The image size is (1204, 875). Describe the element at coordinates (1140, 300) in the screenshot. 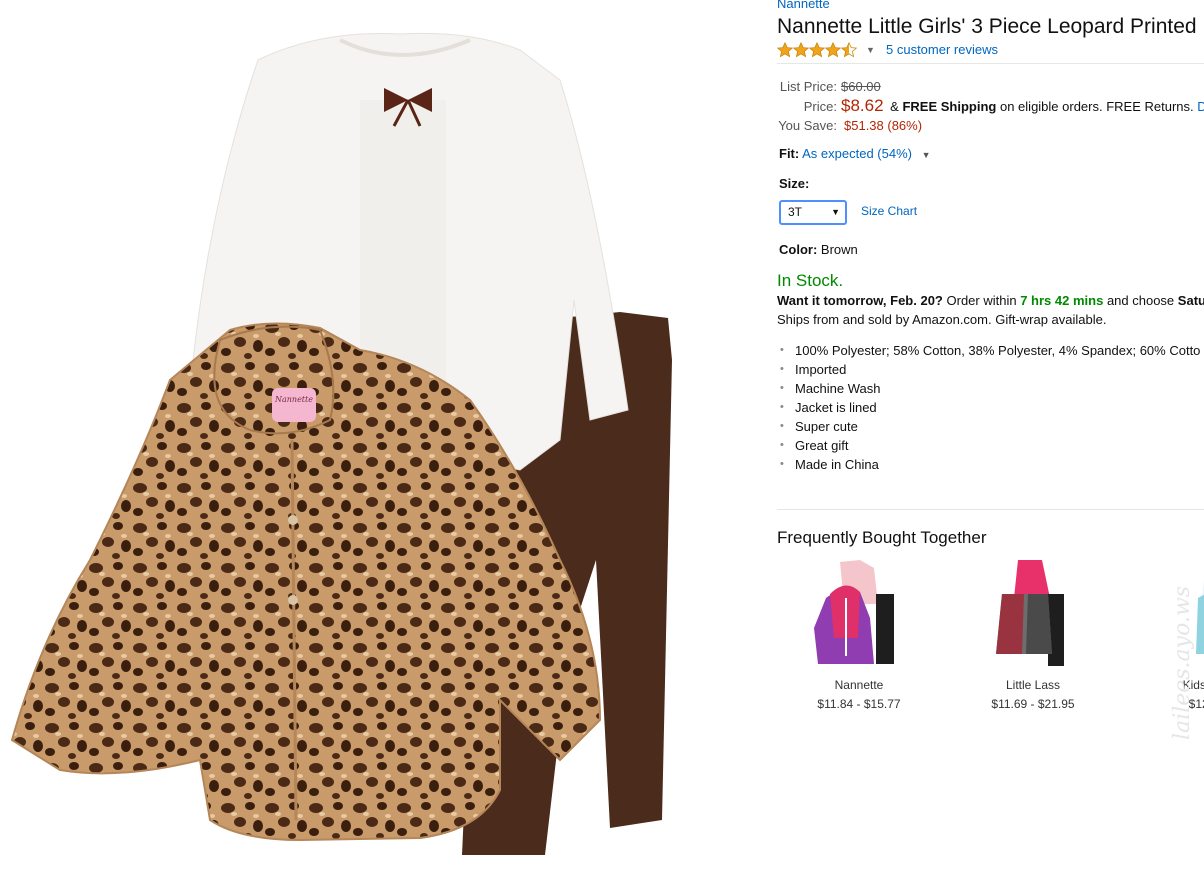

I see `choose-text: and choose` at that location.